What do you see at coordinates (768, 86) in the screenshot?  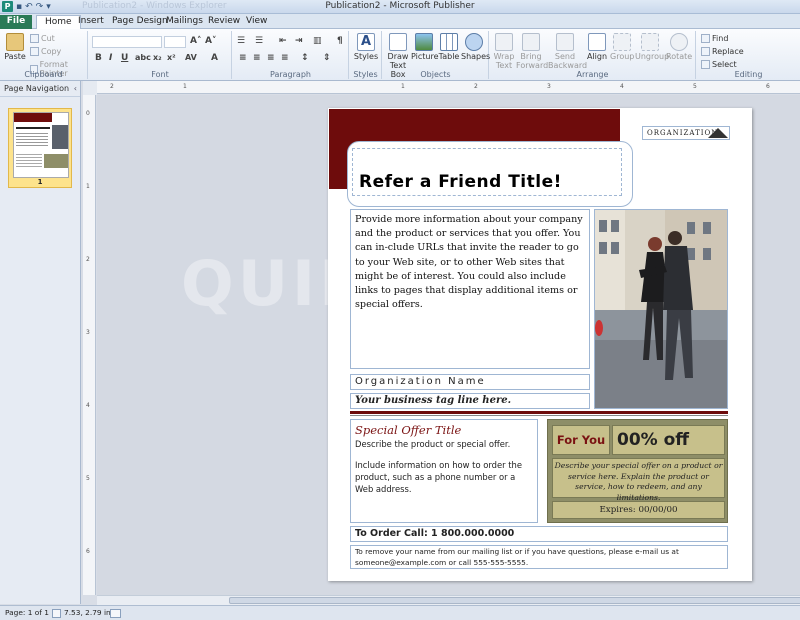 I see `ruler-h-label: 6` at bounding box center [768, 86].